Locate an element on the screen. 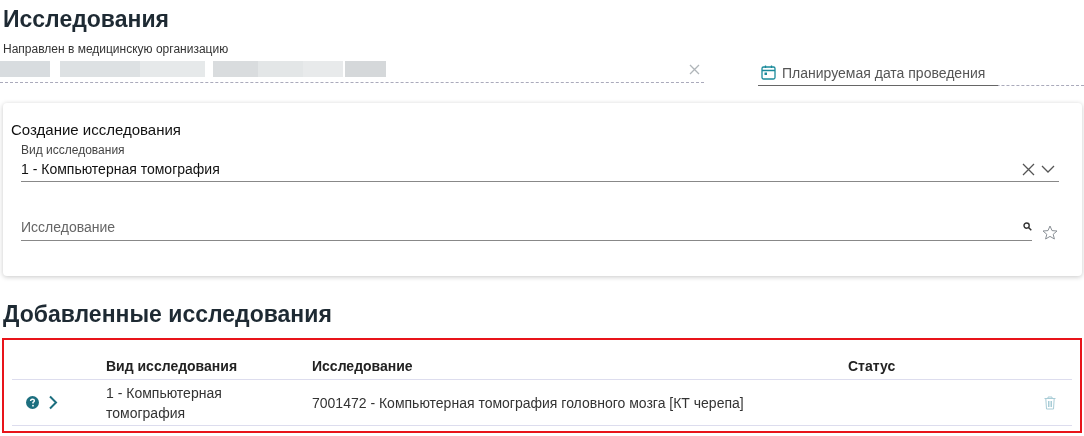 The image size is (1084, 436). date-field: Планируемая дата проведения is located at coordinates (878, 73).